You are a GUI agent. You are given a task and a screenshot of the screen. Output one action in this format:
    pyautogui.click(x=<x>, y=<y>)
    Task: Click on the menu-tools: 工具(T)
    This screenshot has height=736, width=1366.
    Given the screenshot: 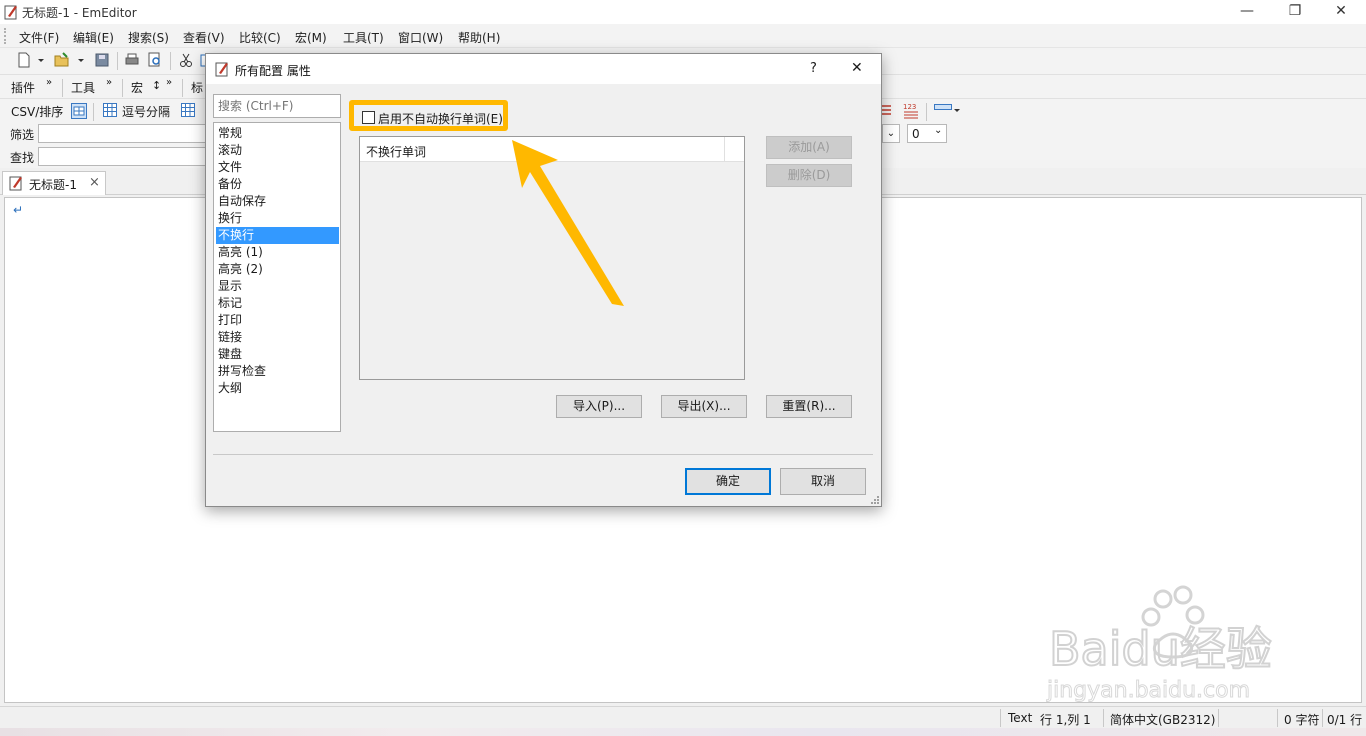 What is the action you would take?
    pyautogui.click(x=363, y=37)
    